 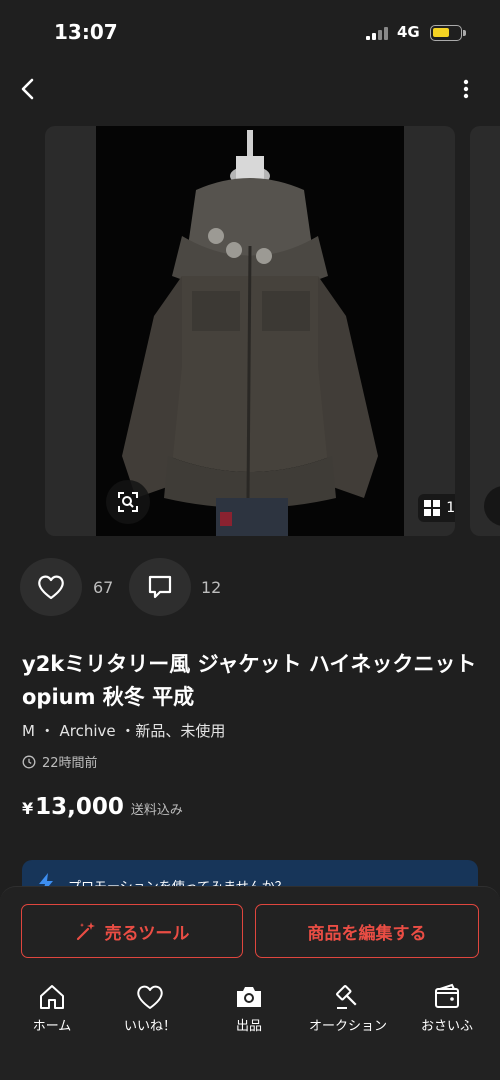 I want to click on lens-icon, so click(x=128, y=502).